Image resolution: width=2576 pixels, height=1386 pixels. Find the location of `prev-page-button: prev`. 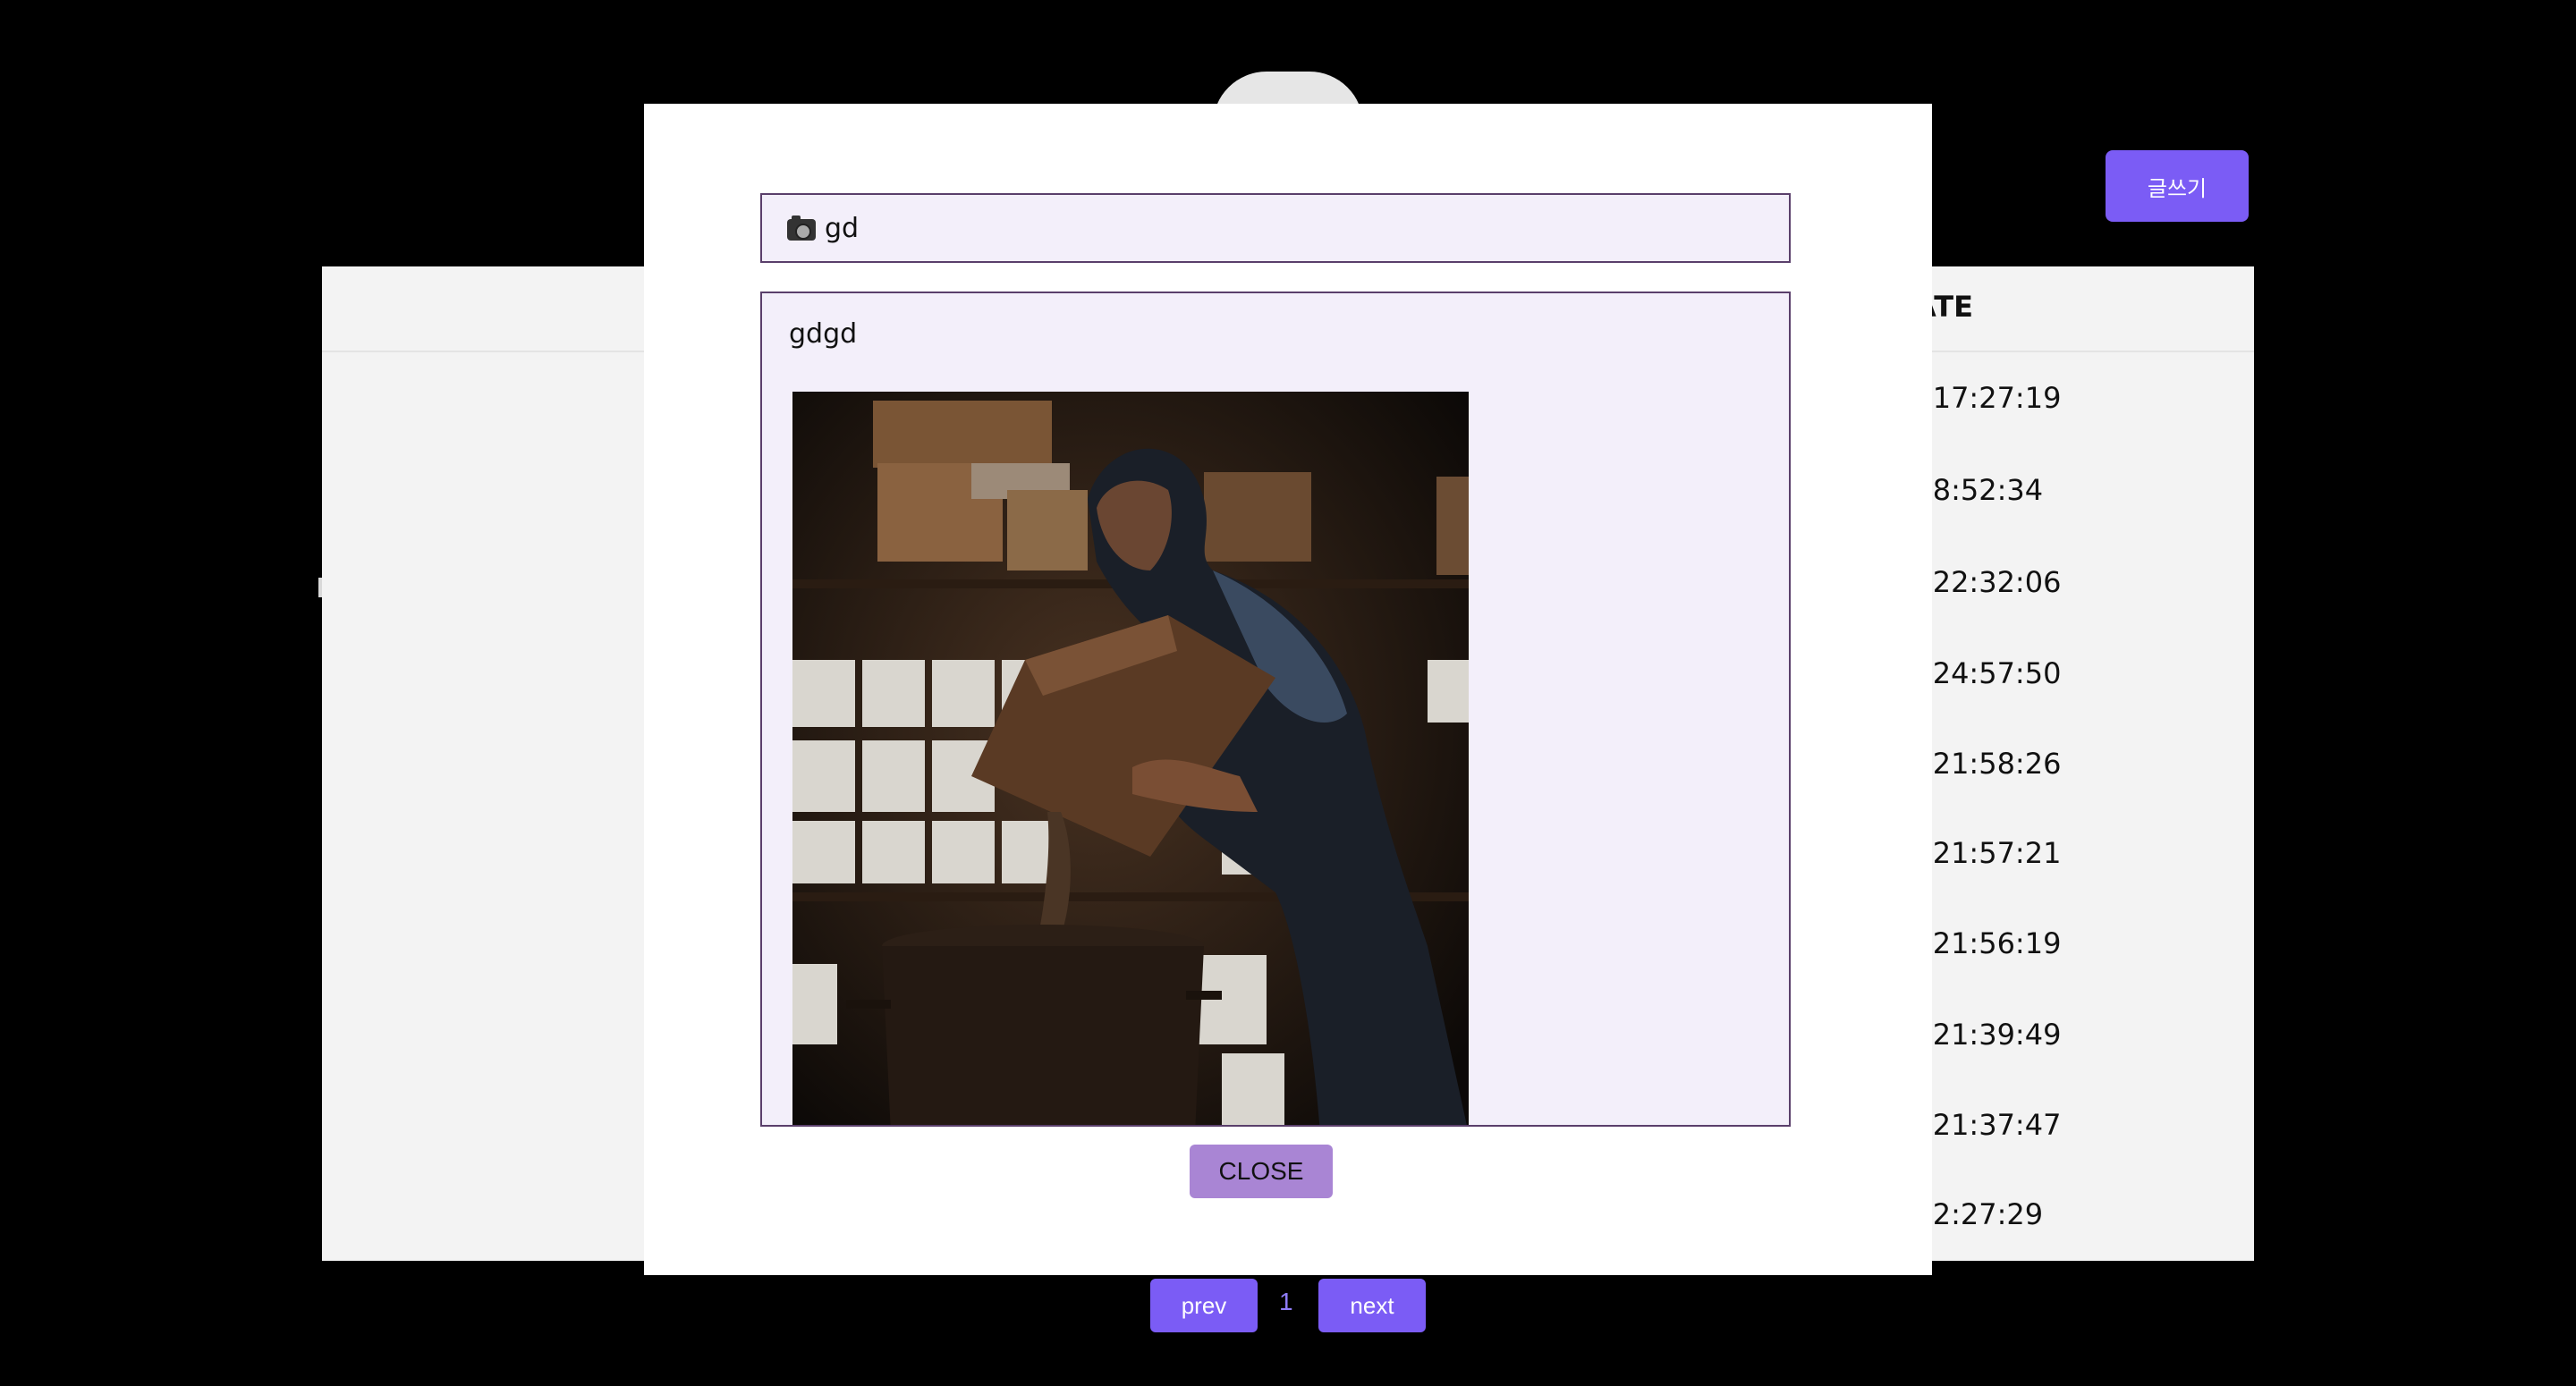

prev-page-button: prev is located at coordinates (1204, 1305).